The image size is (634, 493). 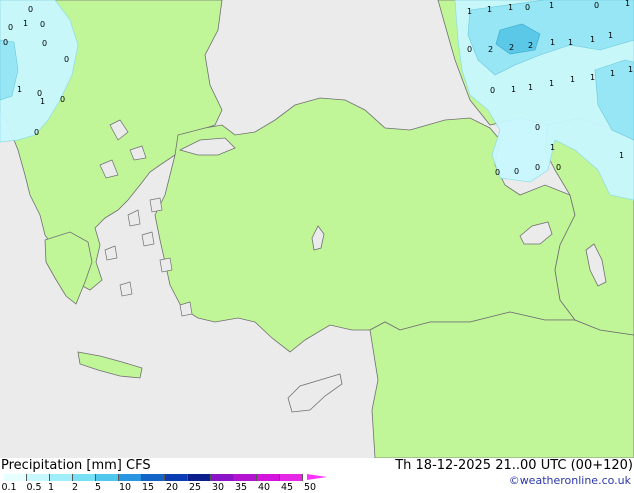 I want to click on legend-tick-label: 0.5, so click(x=34, y=487).